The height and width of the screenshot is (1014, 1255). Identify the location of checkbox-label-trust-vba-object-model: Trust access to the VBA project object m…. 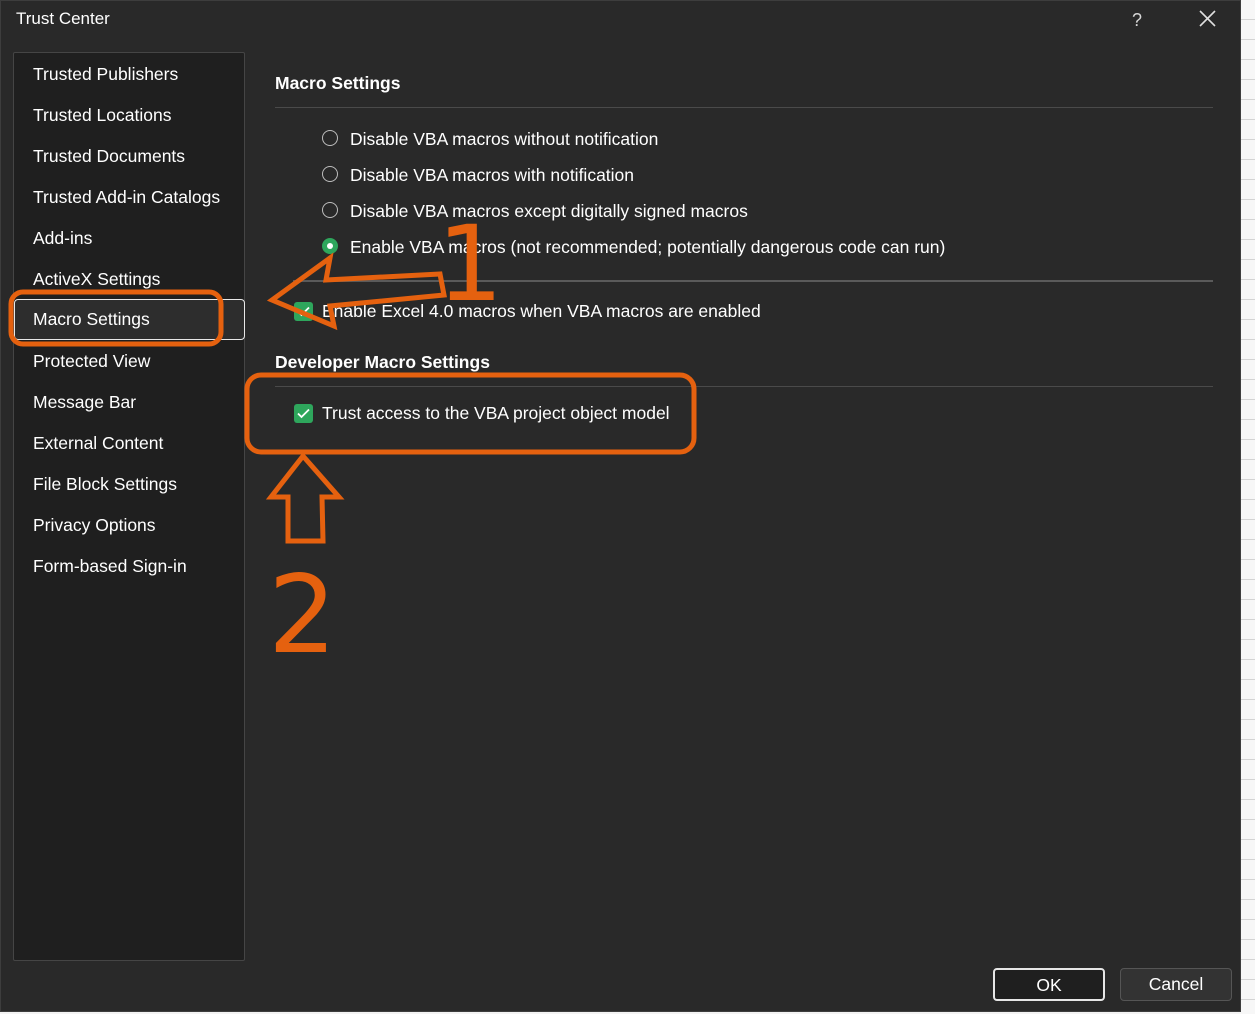
(496, 413).